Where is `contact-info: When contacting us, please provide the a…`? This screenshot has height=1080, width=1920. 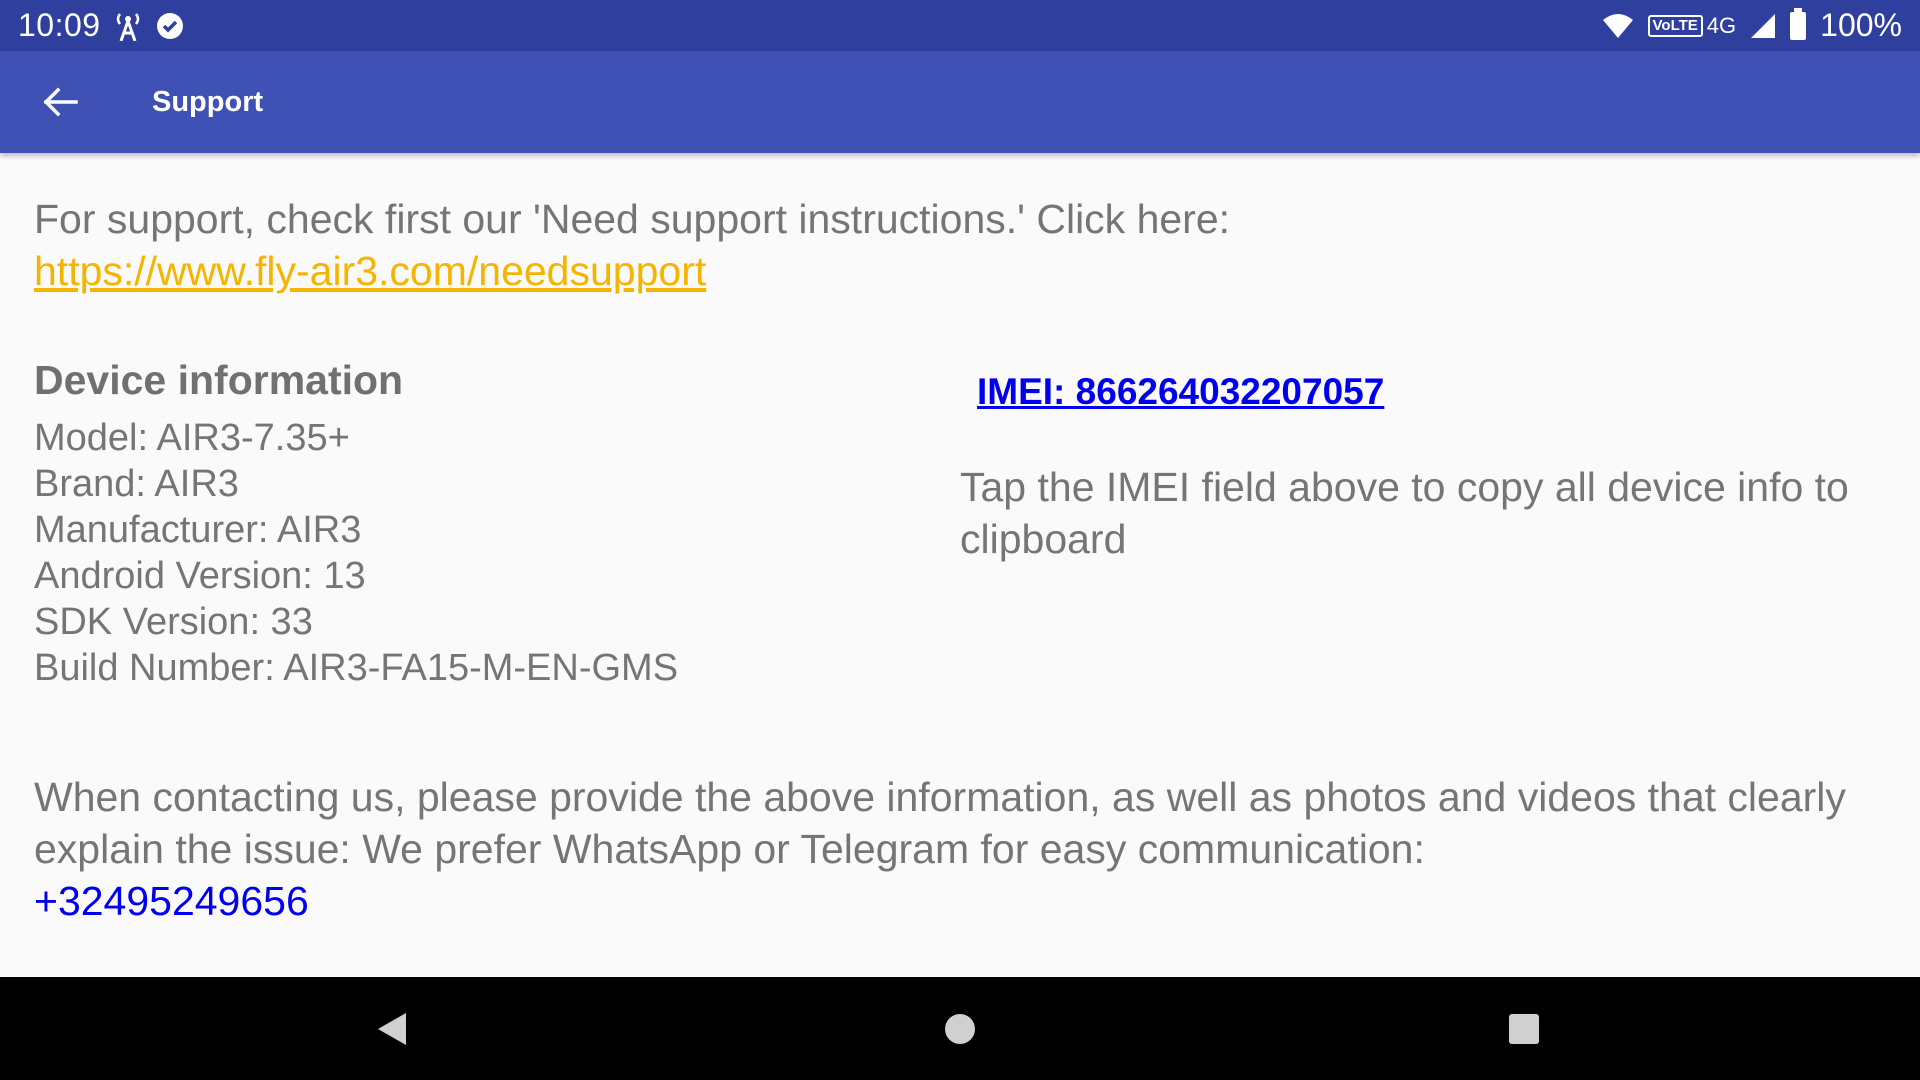 contact-info: When contacting us, please provide the a… is located at coordinates (944, 849).